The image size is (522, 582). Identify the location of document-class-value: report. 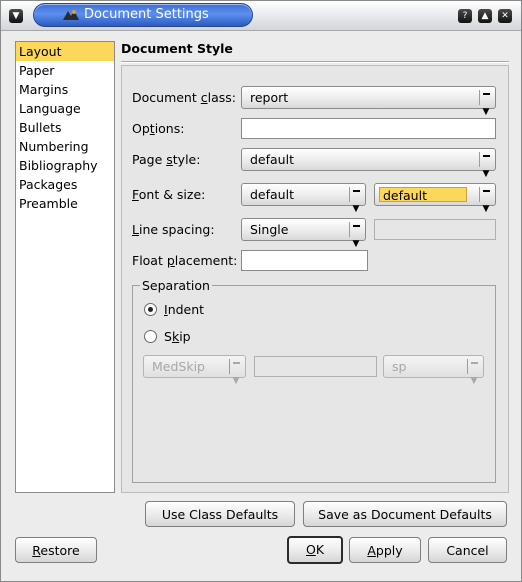
(269, 97).